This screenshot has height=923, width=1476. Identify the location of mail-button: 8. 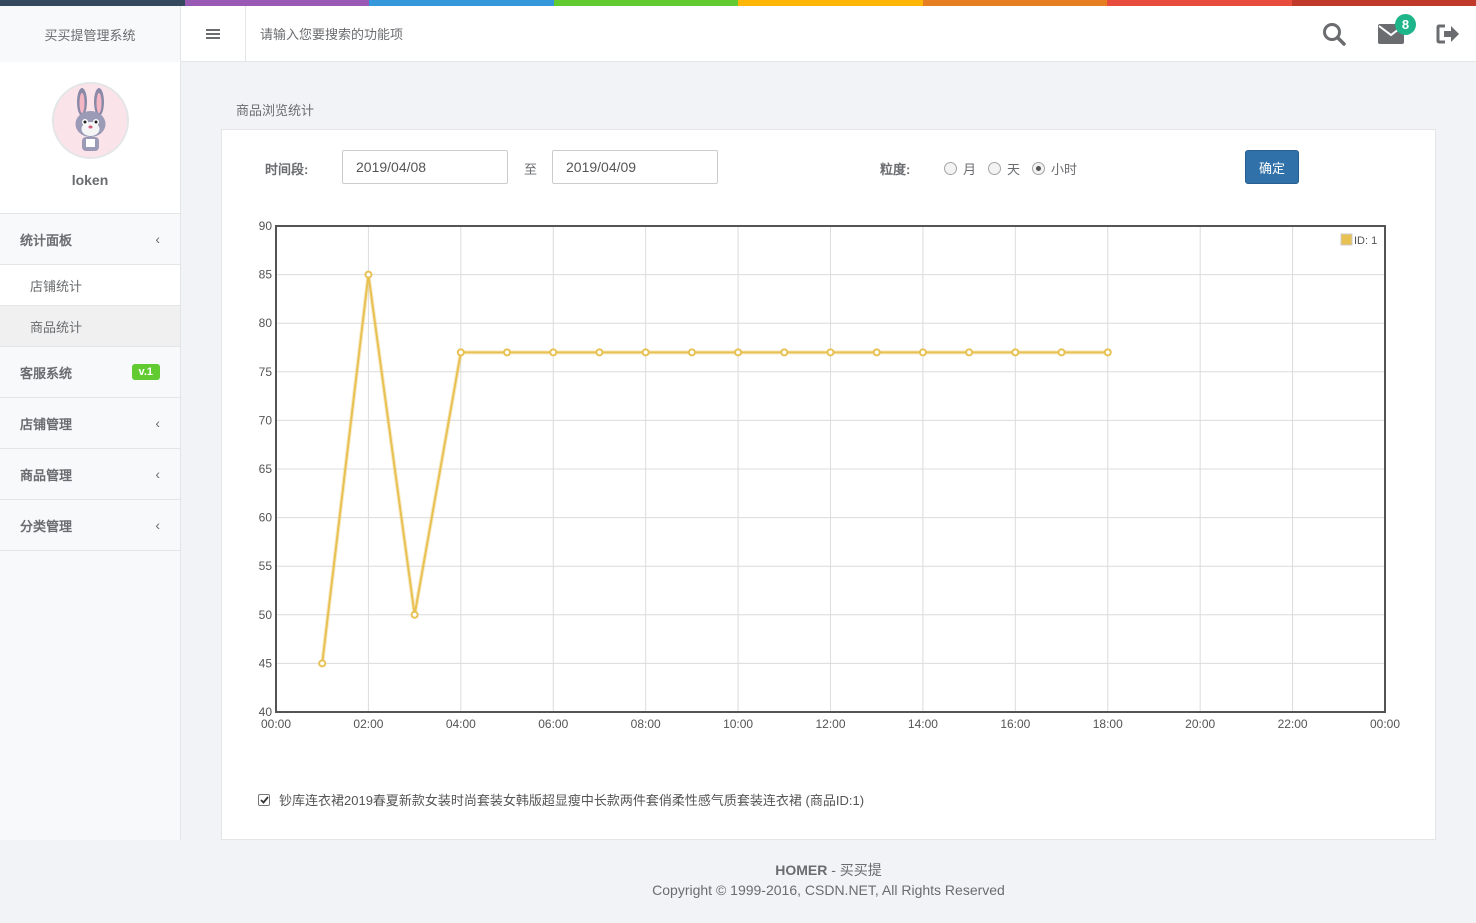
(1390, 34).